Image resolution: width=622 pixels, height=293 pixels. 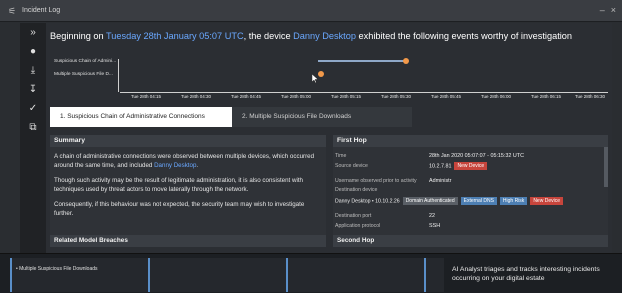 I want to click on external-dns-badge: External DNS, so click(x=478, y=201).